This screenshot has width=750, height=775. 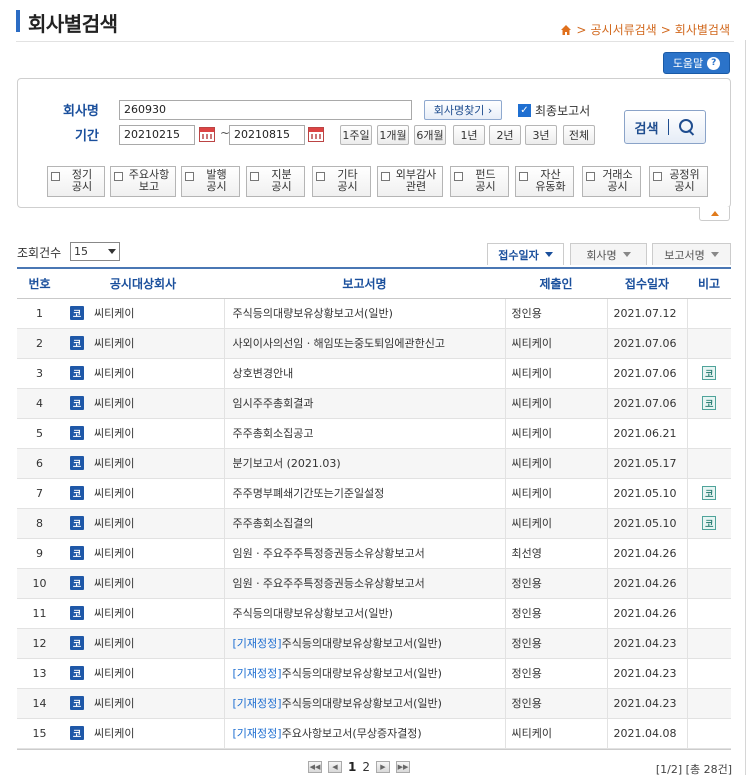 What do you see at coordinates (210, 181) in the screenshot?
I see `category-issuance: 발행 공시` at bounding box center [210, 181].